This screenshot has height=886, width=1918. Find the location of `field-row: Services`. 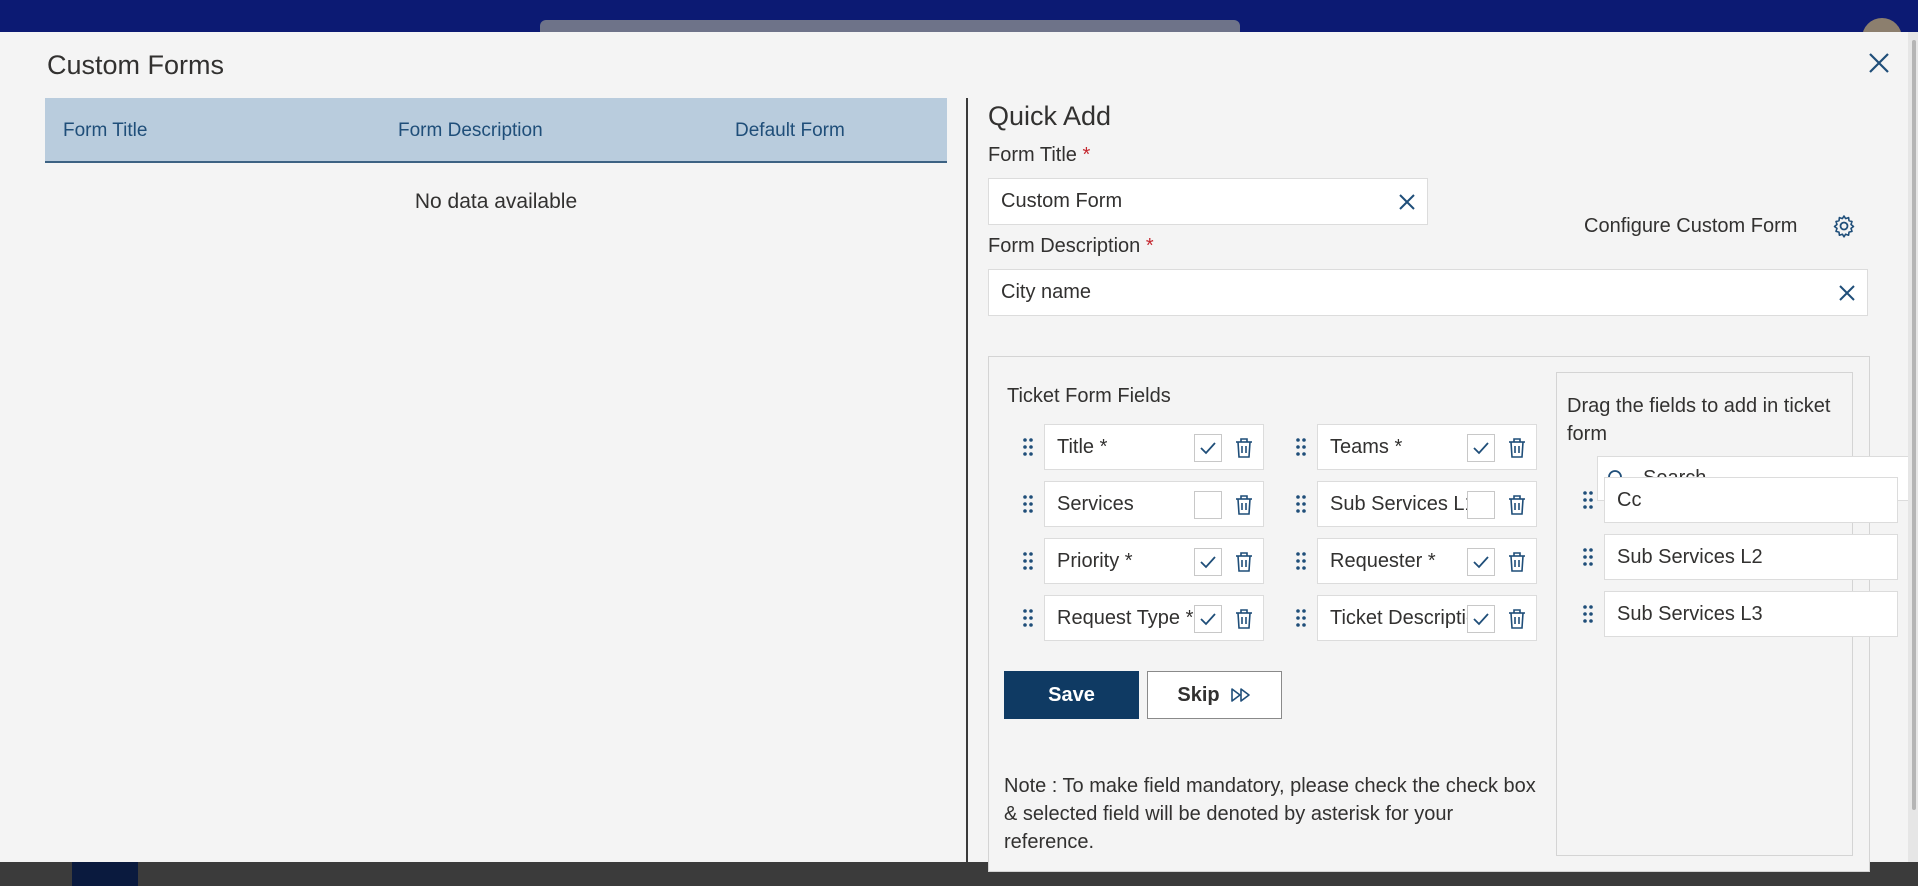

field-row: Services is located at coordinates (1141, 504).